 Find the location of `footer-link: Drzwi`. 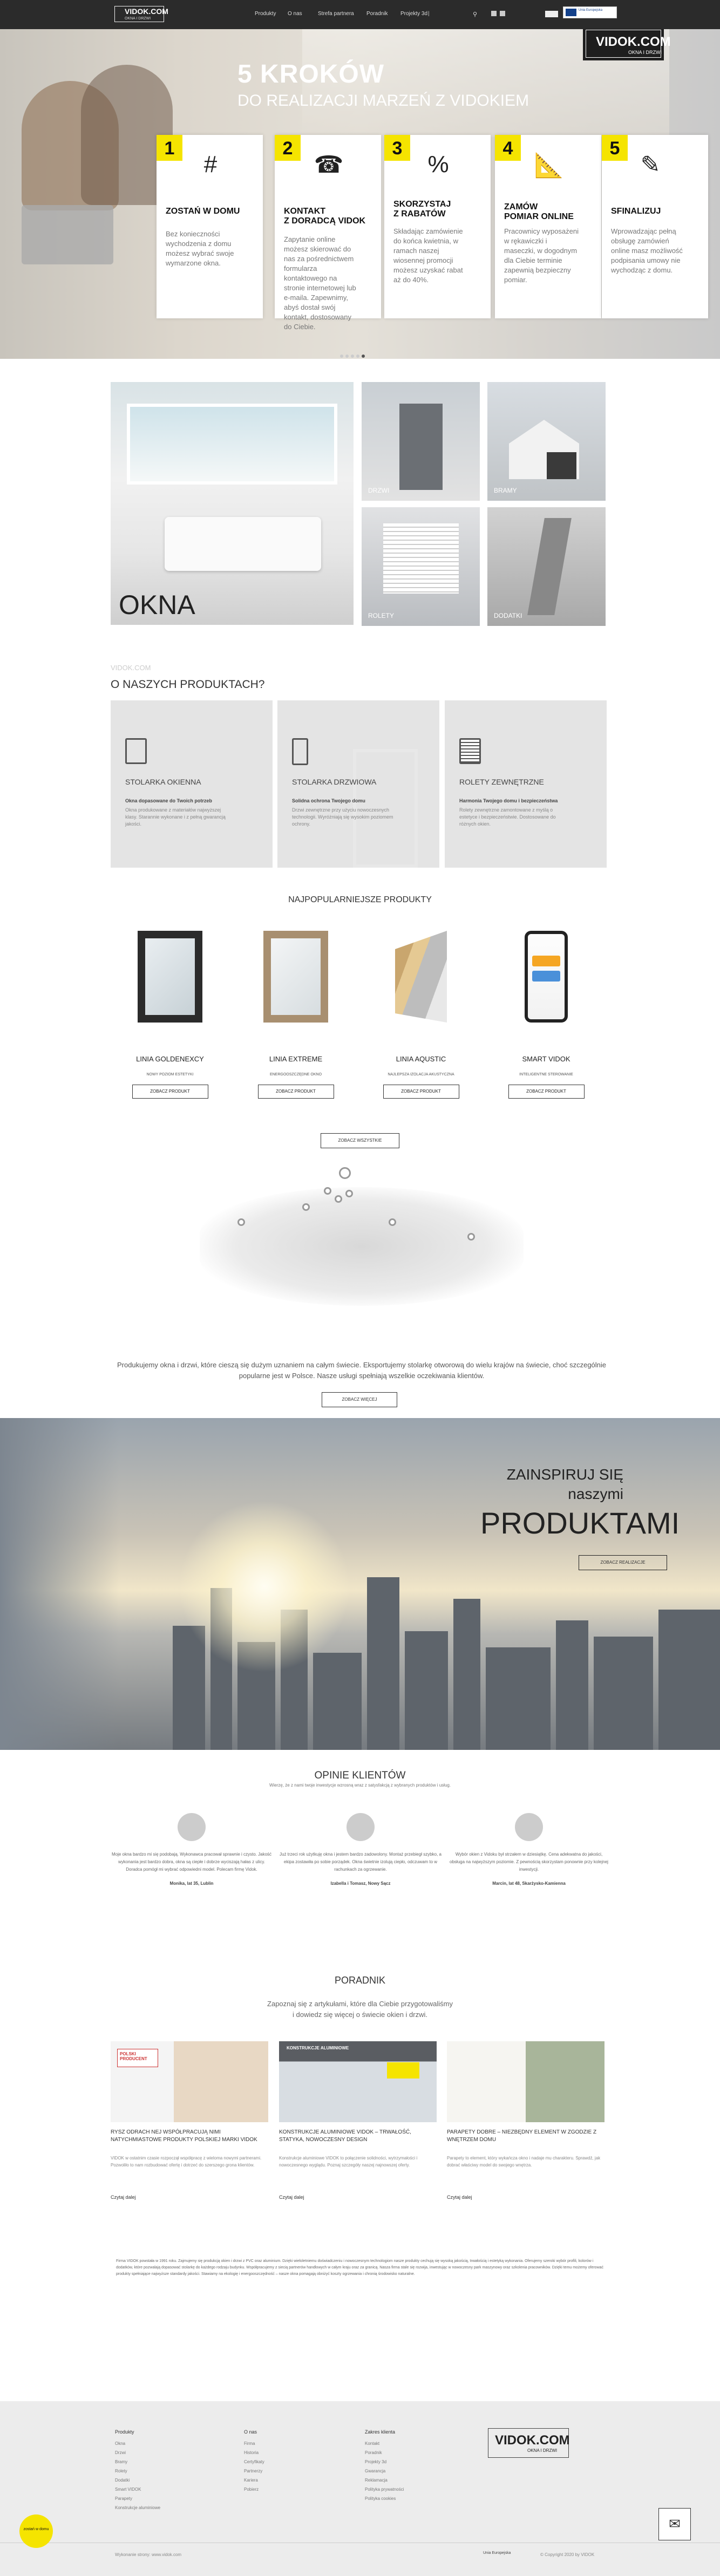

footer-link: Drzwi is located at coordinates (153, 2452).